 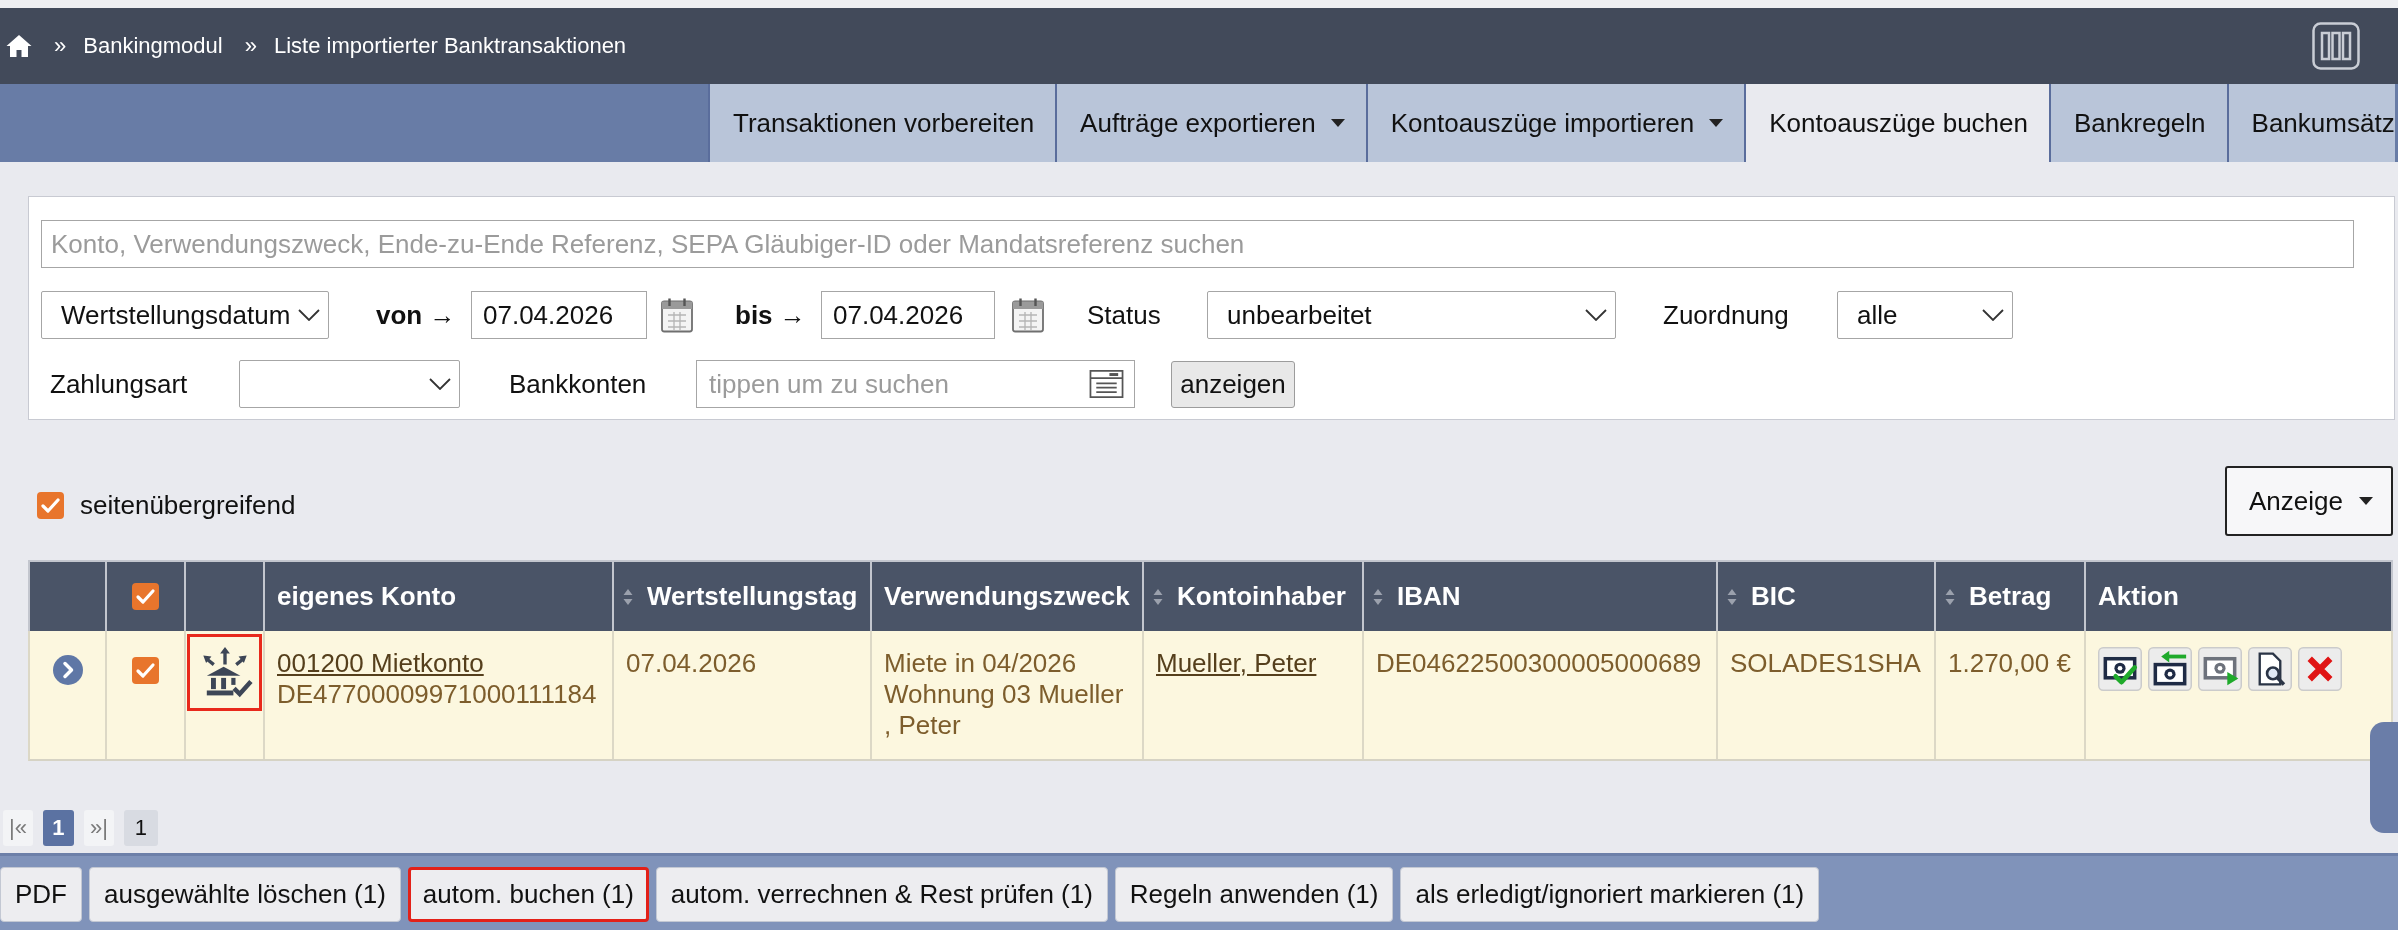 What do you see at coordinates (2310, 123) in the screenshot?
I see `tab: Bankumsätz` at bounding box center [2310, 123].